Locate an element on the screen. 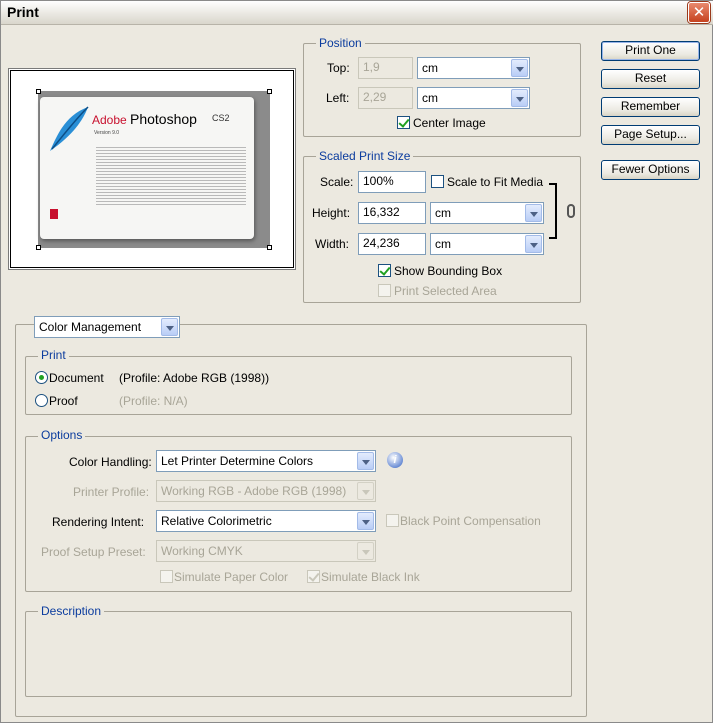  fewer-options-button: Fewer Options is located at coordinates (650, 170).